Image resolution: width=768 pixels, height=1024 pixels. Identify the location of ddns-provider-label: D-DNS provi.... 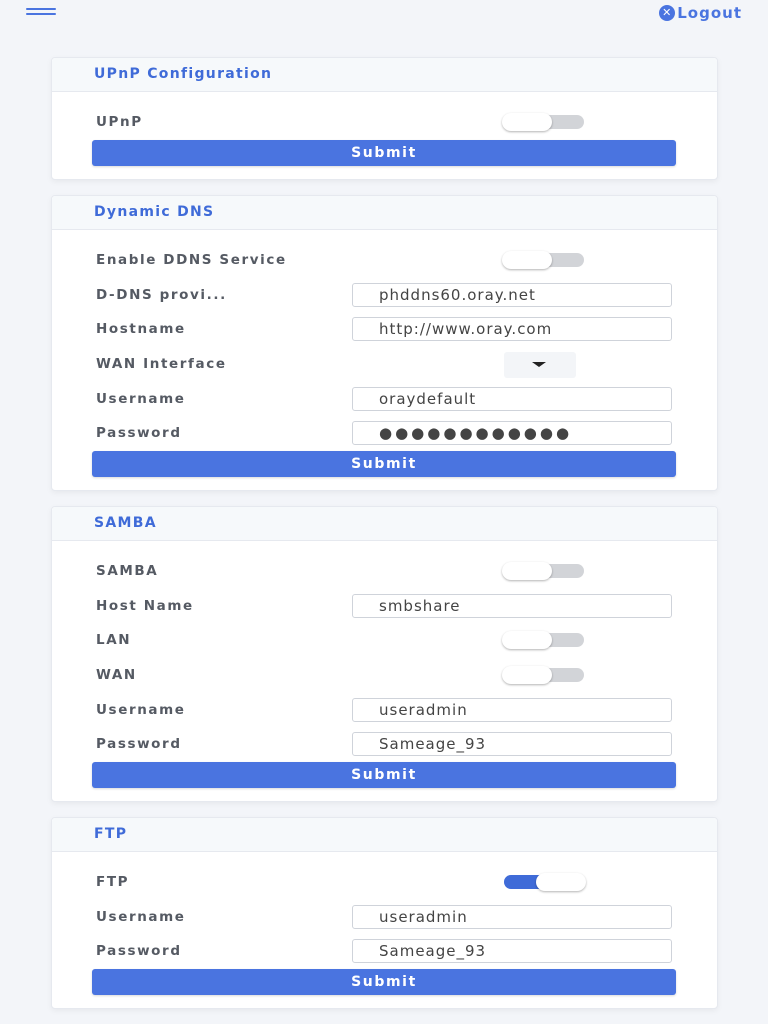
(161, 295).